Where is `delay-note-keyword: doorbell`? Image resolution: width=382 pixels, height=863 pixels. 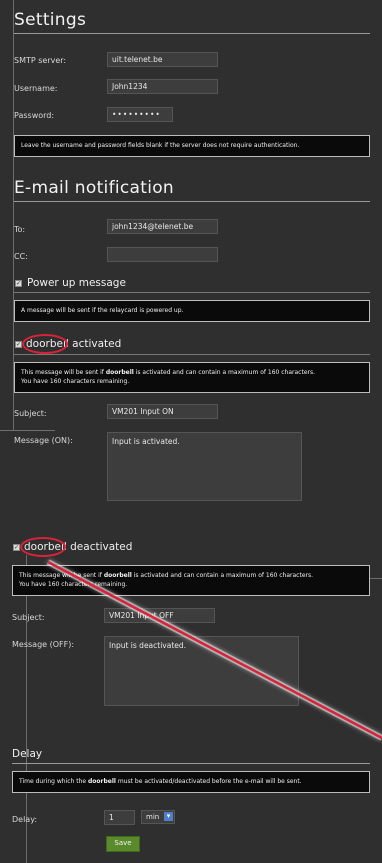
delay-note-keyword: doorbell is located at coordinates (102, 781).